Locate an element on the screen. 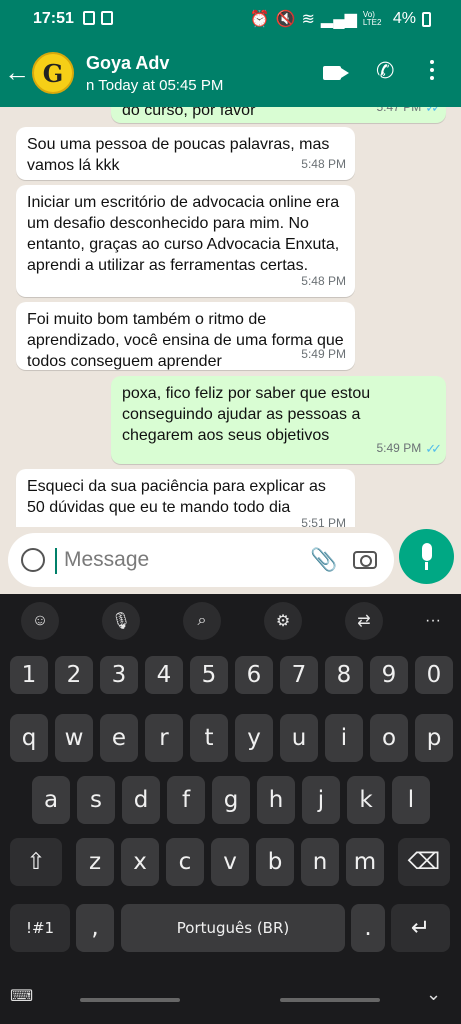 The width and height of the screenshot is (461, 1024). key-2: 2 is located at coordinates (74, 675).